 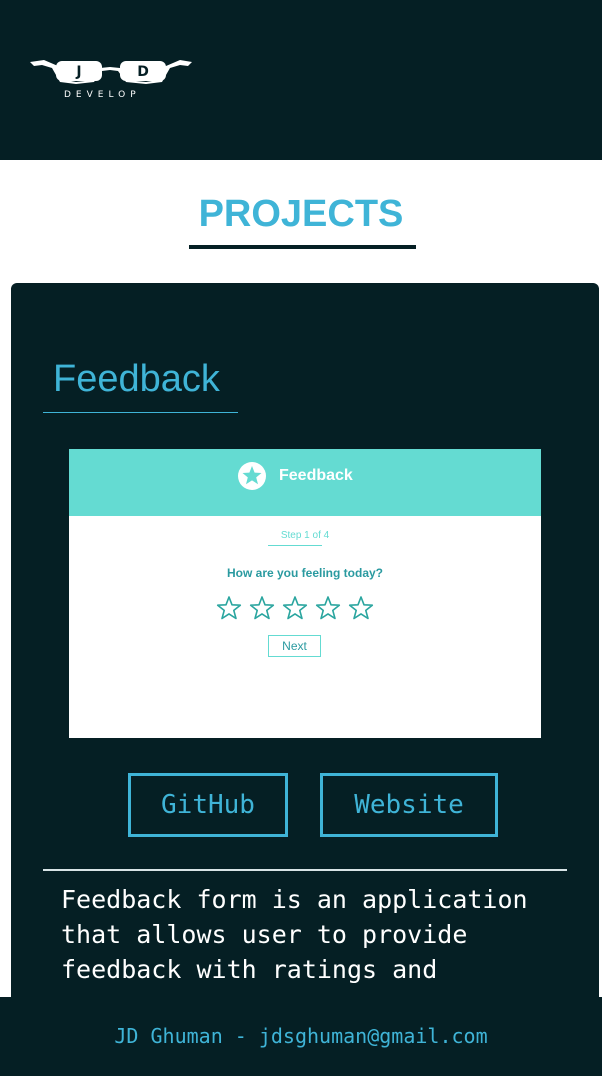 I want to click on github-button: GitHub, so click(x=208, y=805).